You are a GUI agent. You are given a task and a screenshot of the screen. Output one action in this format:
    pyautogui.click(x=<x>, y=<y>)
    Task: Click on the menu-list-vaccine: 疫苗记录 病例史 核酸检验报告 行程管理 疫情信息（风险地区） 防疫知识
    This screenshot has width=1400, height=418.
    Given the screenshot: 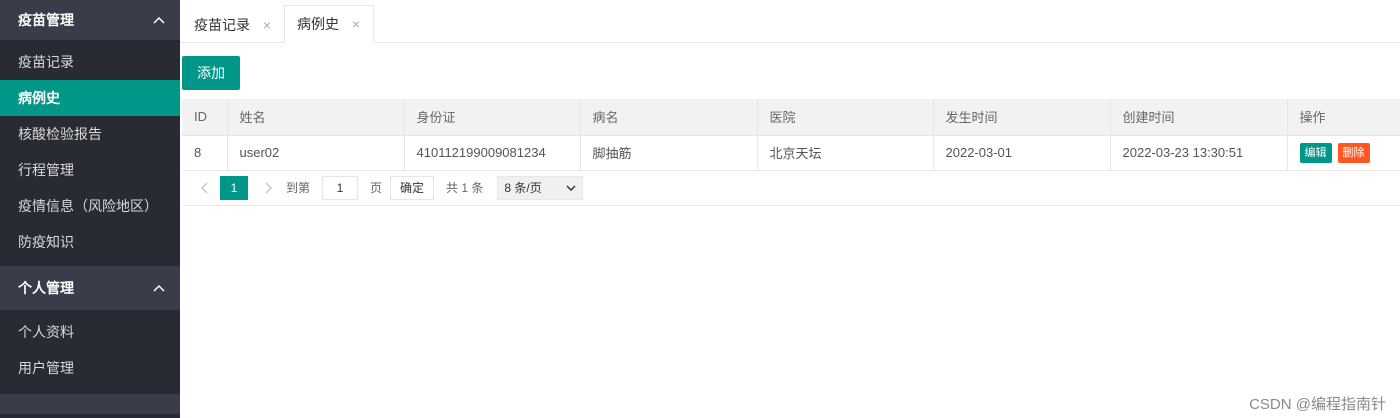 What is the action you would take?
    pyautogui.click(x=90, y=153)
    